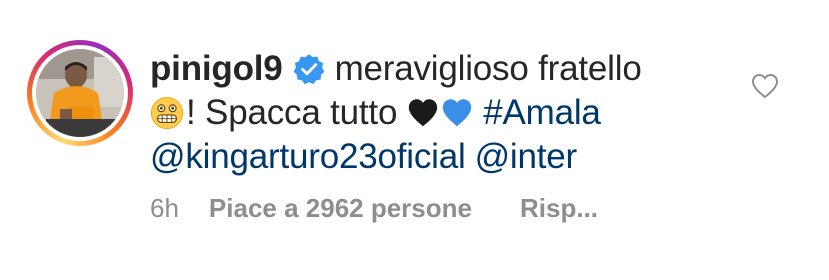  I want to click on blue-heart-emoji, so click(457, 113).